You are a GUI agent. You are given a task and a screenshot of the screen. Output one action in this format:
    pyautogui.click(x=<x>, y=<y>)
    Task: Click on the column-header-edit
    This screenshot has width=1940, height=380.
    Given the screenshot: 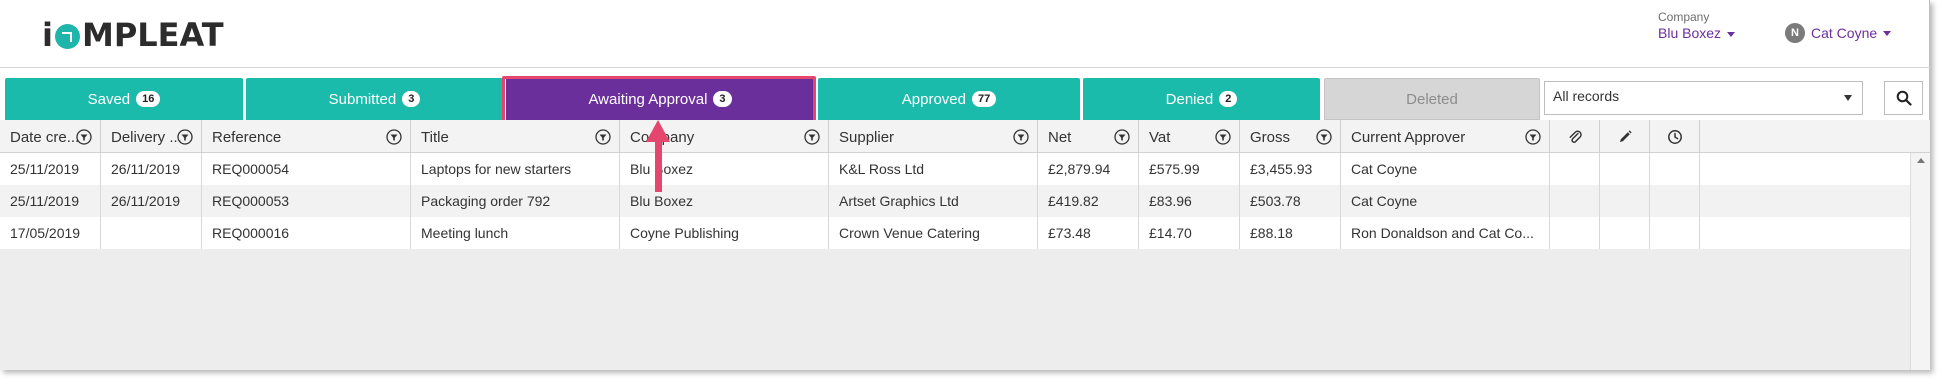 What is the action you would take?
    pyautogui.click(x=1625, y=136)
    